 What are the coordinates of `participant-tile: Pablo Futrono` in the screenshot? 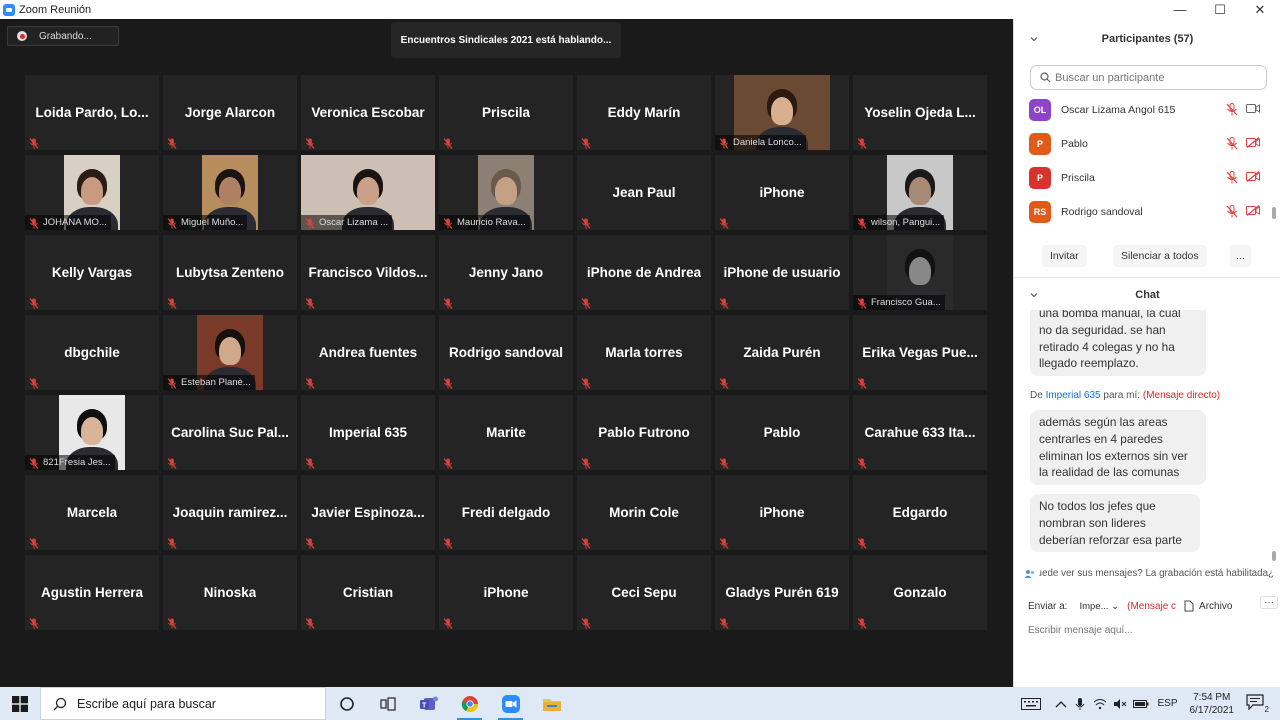 It's located at (644, 432).